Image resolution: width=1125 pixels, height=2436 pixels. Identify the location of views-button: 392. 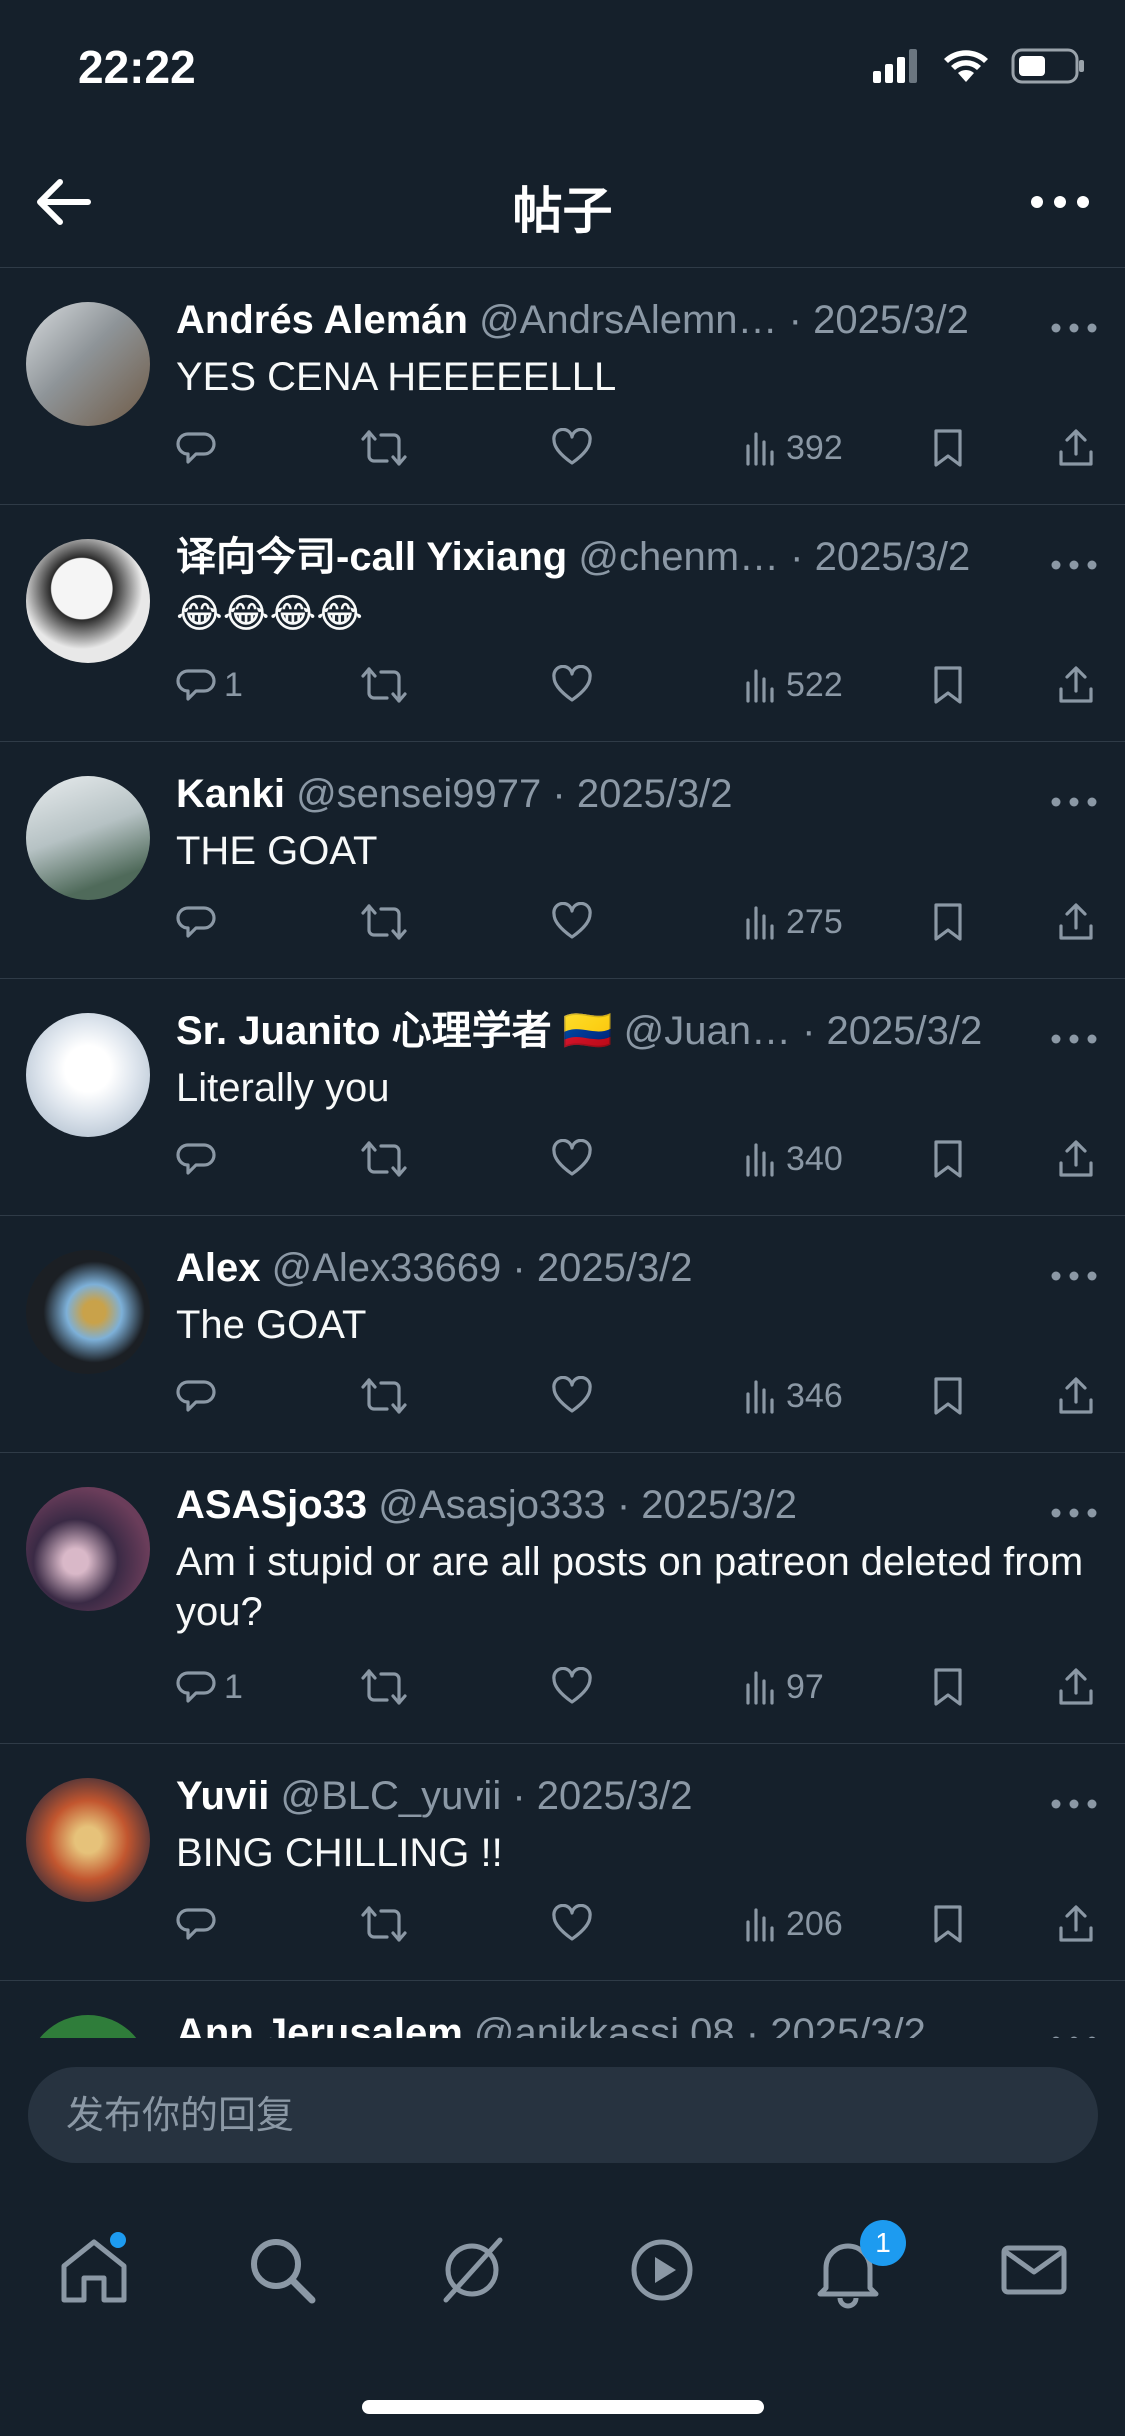
(793, 448).